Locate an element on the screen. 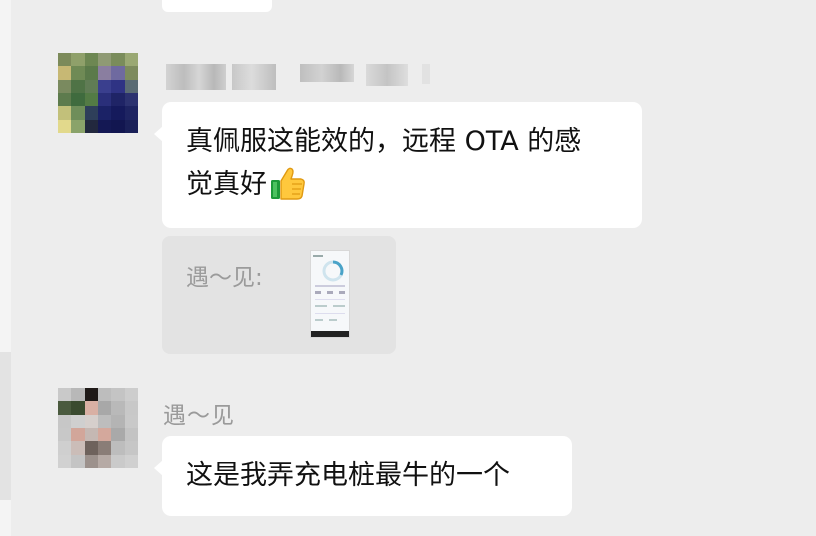 Image resolution: width=816 pixels, height=536 pixels. screenshot-thumbnail is located at coordinates (330, 294).